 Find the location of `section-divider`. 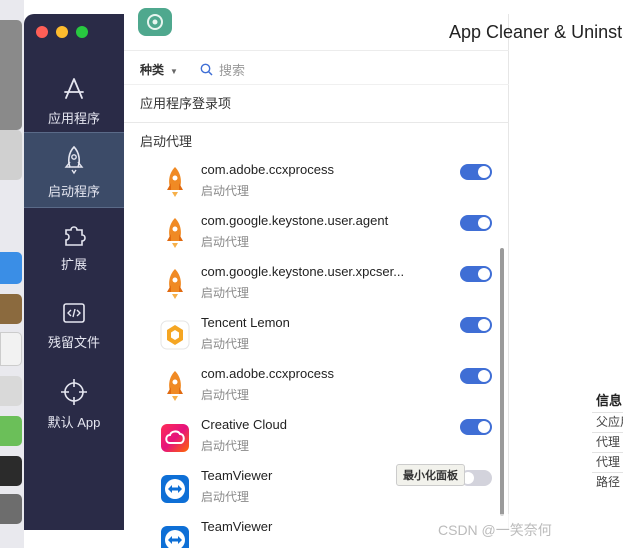

section-divider is located at coordinates (316, 122).